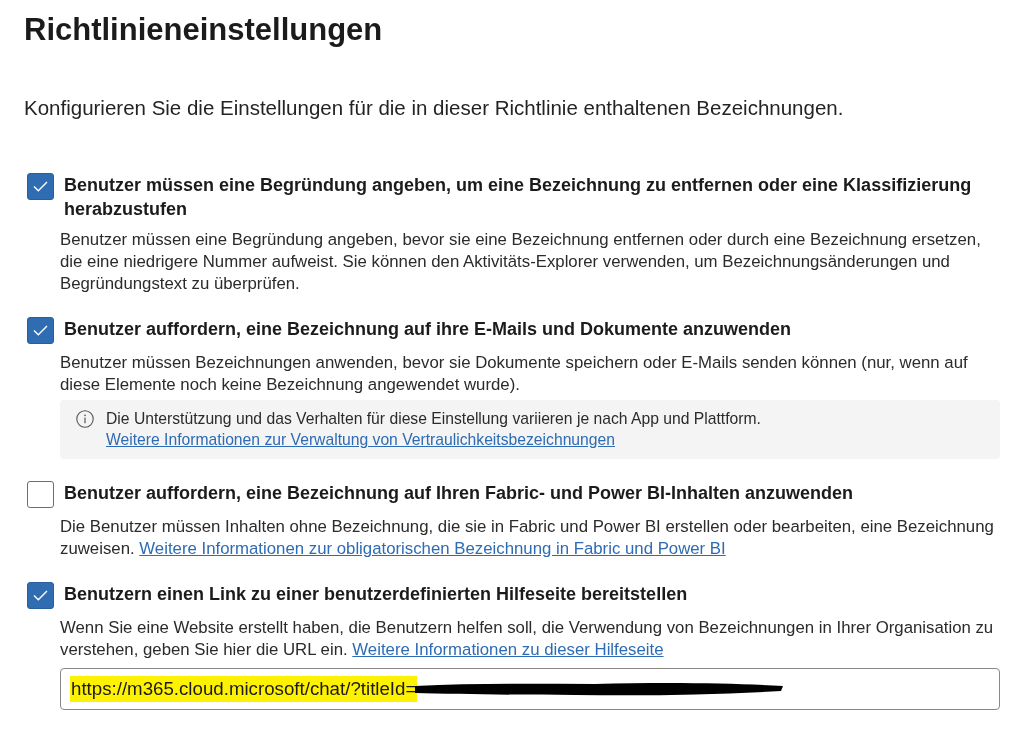 The height and width of the screenshot is (732, 1024). What do you see at coordinates (527, 639) in the screenshot?
I see `setting-description: Wenn Sie eine Website erstellt haben, die Benutzern helfen soll, die Verwendung von Bezeichnungen in Ihrer Organisation zu verstehen, geben Sie hier die URL ein. Weitere Informationen zu dieser Hilfeseite` at bounding box center [527, 639].